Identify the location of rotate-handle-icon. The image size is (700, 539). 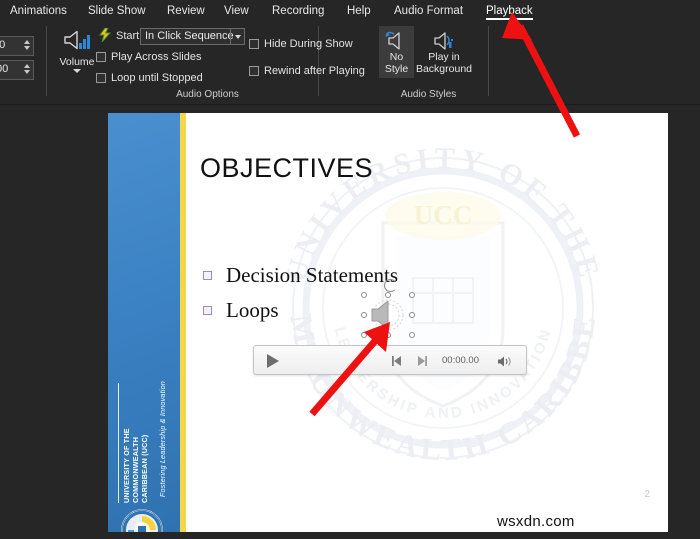
(390, 285).